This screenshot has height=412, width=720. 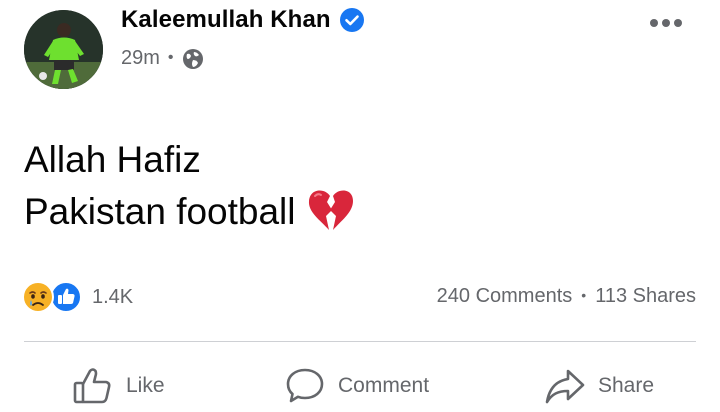 I want to click on broken-heart-icon, so click(x=331, y=210).